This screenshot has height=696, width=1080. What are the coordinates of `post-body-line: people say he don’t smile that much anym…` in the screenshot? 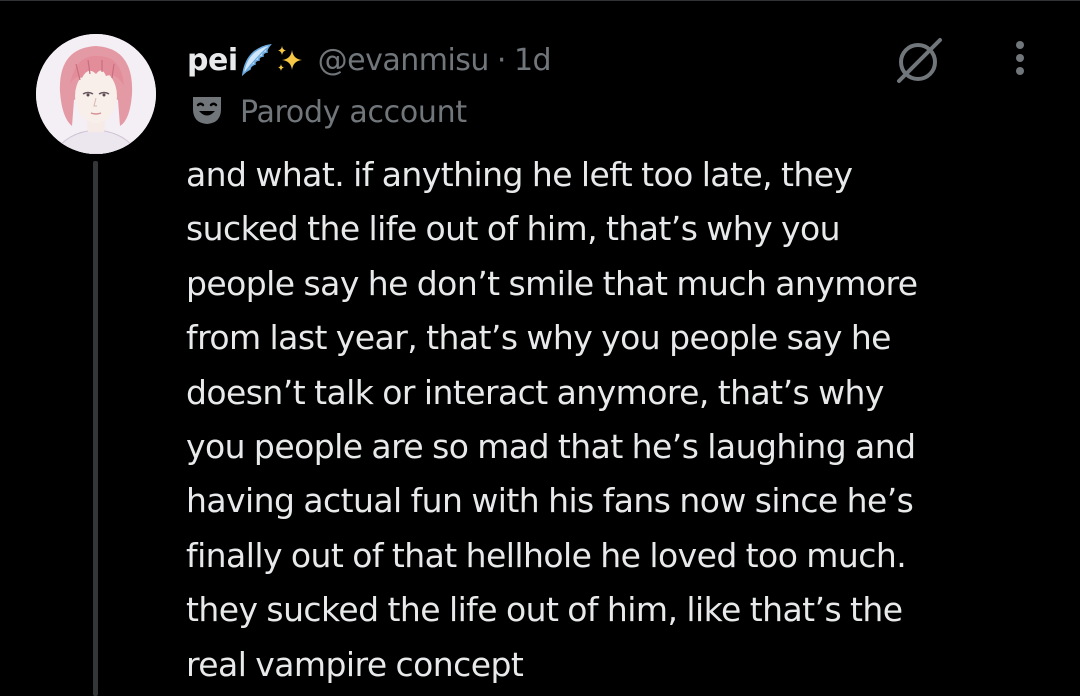 It's located at (552, 283).